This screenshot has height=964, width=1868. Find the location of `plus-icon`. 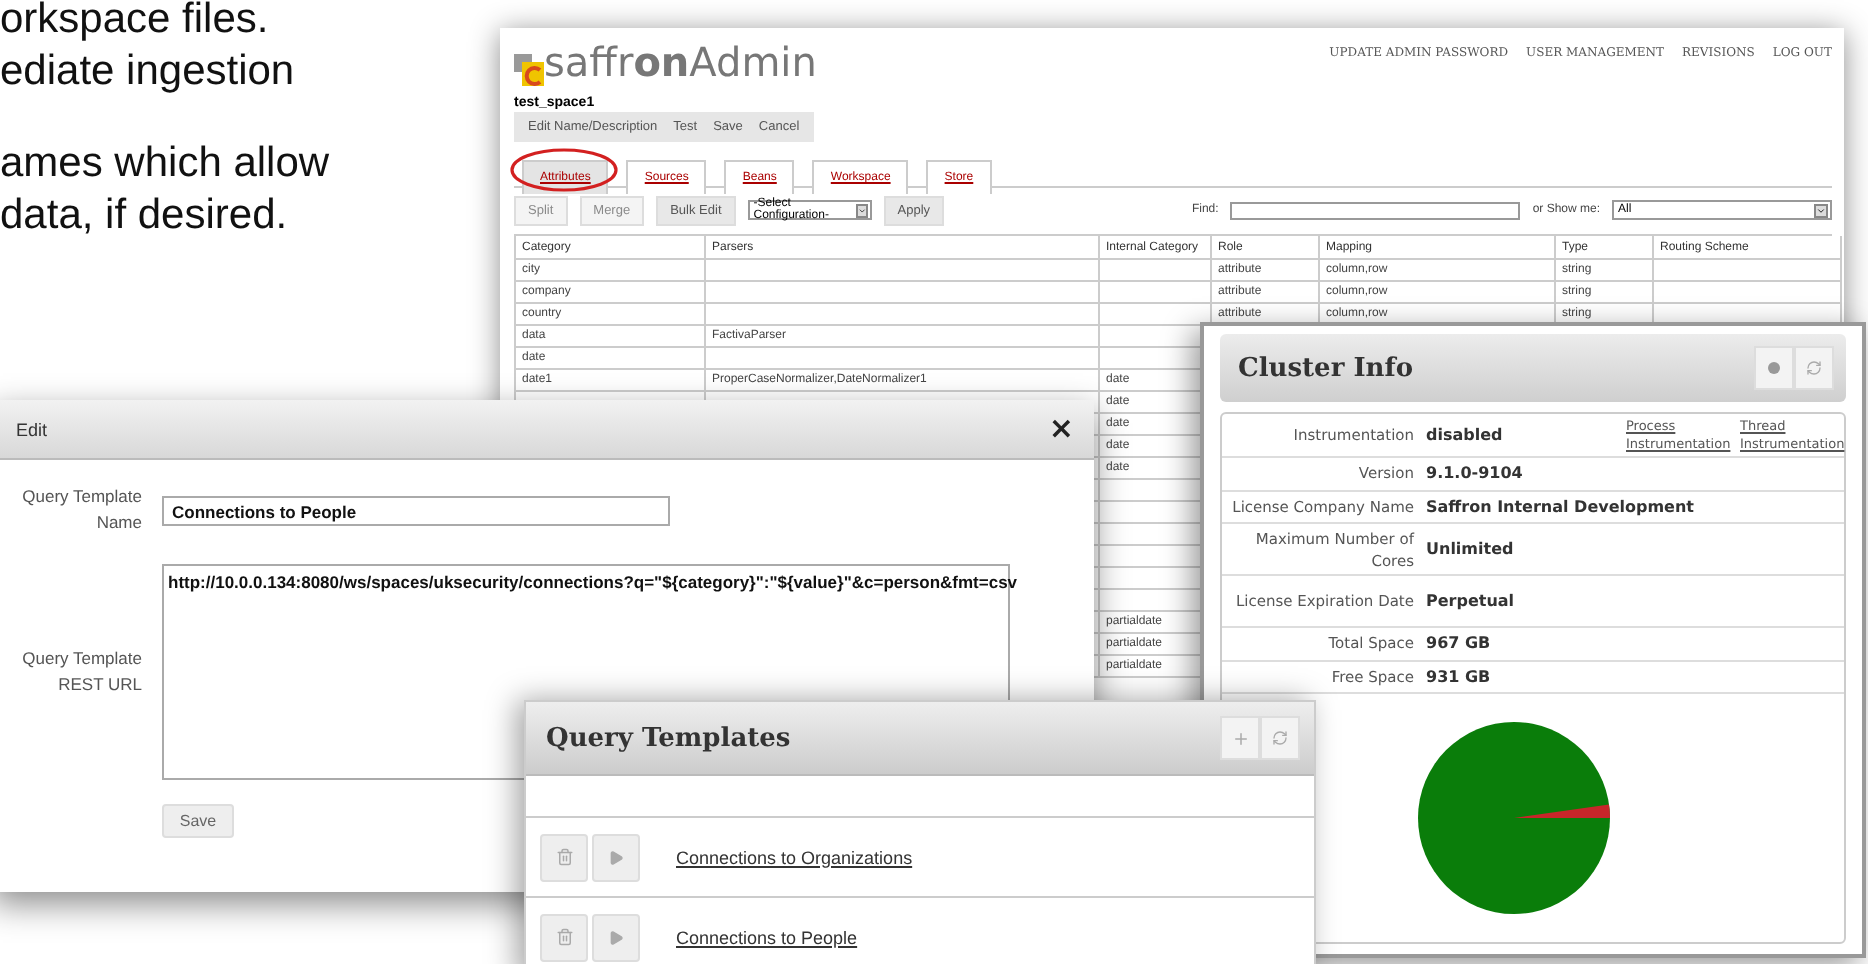

plus-icon is located at coordinates (1240, 738).